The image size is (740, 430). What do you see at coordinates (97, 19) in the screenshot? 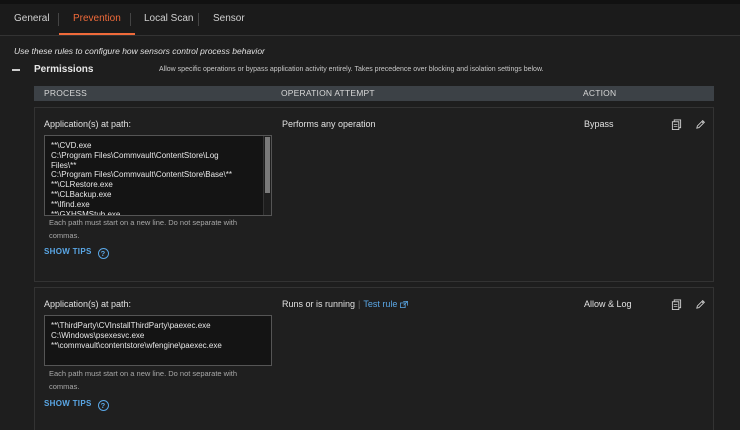
I see `tab-prevention: Prevention` at bounding box center [97, 19].